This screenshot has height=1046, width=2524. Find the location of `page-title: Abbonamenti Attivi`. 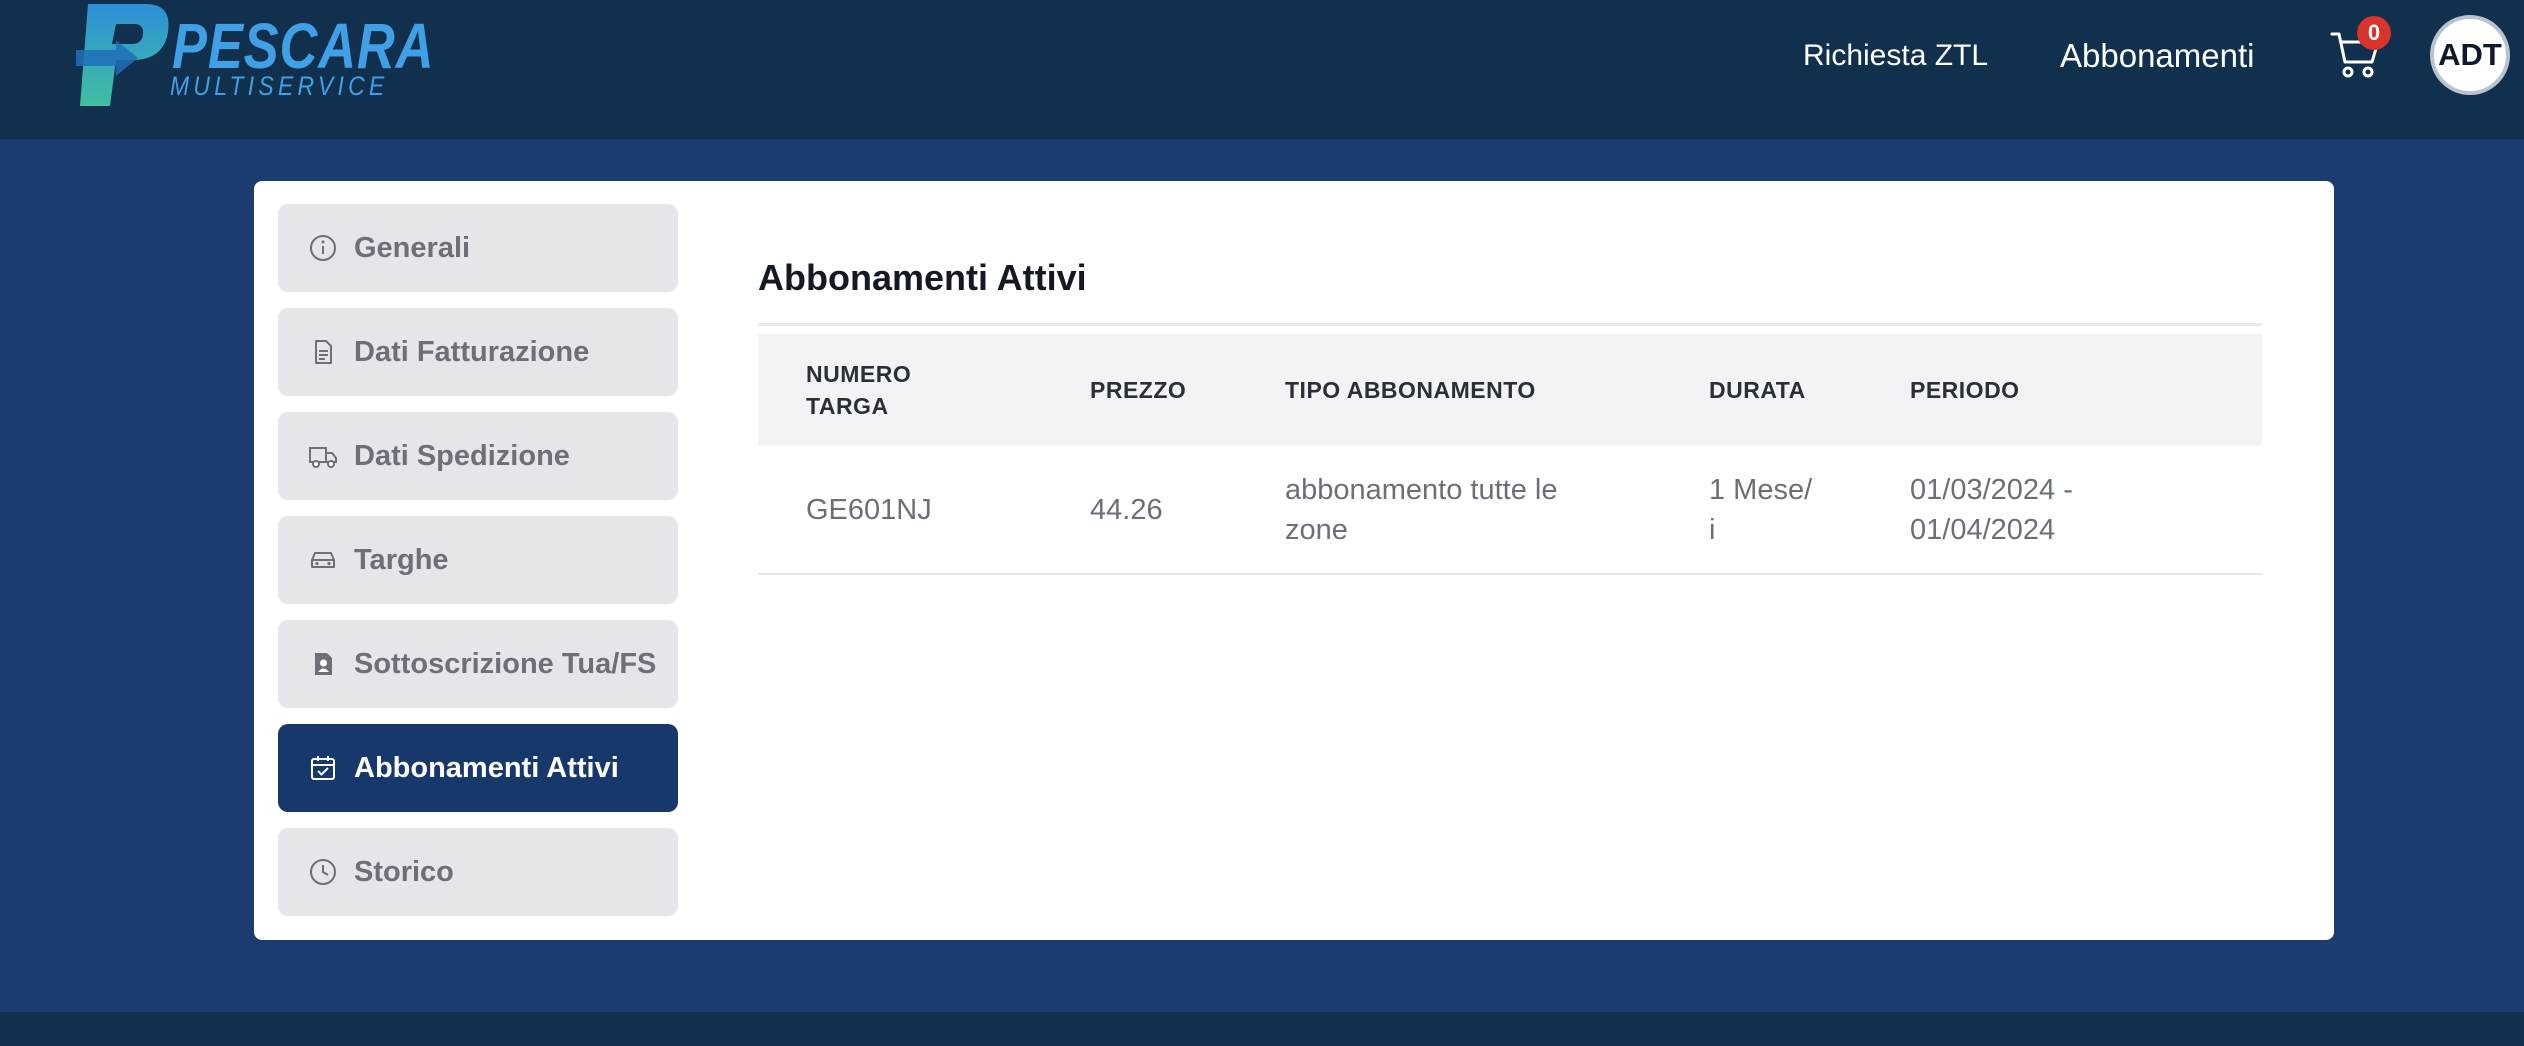

page-title: Abbonamenti Attivi is located at coordinates (922, 277).